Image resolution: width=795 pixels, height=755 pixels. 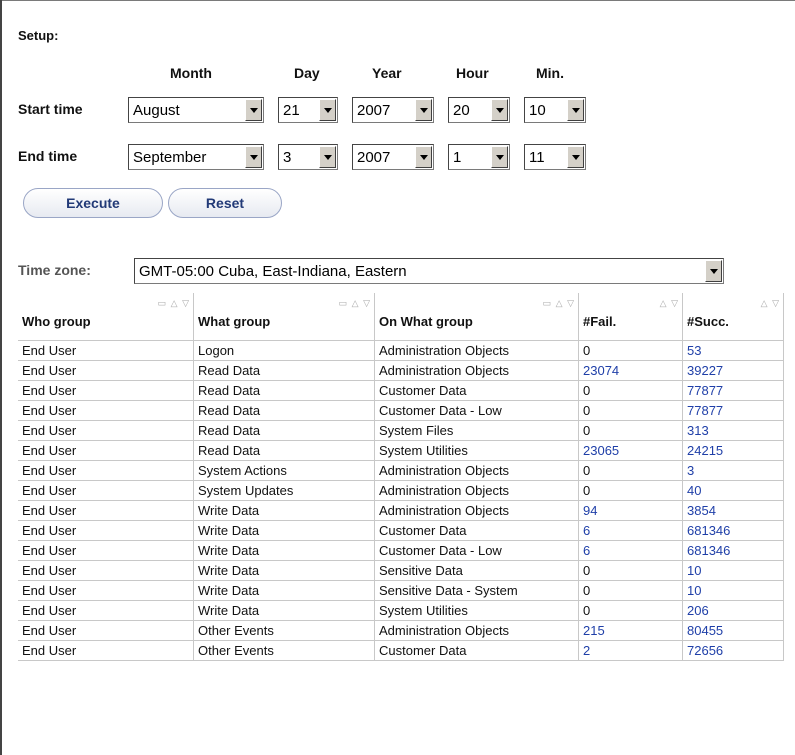 I want to click on fail-count-cell: 2, so click(x=630, y=650).